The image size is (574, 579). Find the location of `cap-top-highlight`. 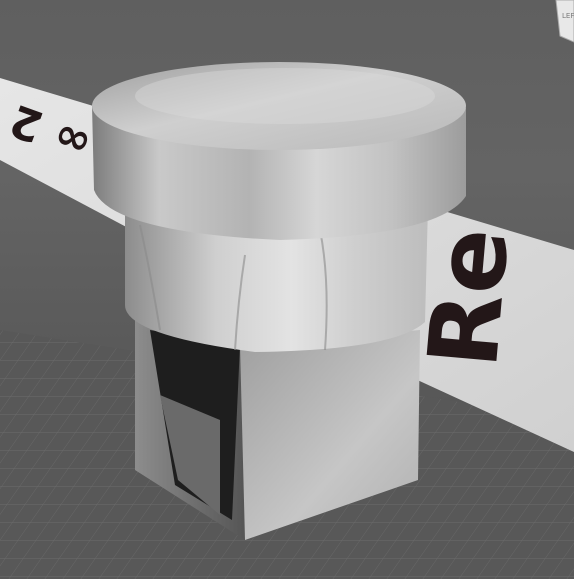

cap-top-highlight is located at coordinates (285, 96).